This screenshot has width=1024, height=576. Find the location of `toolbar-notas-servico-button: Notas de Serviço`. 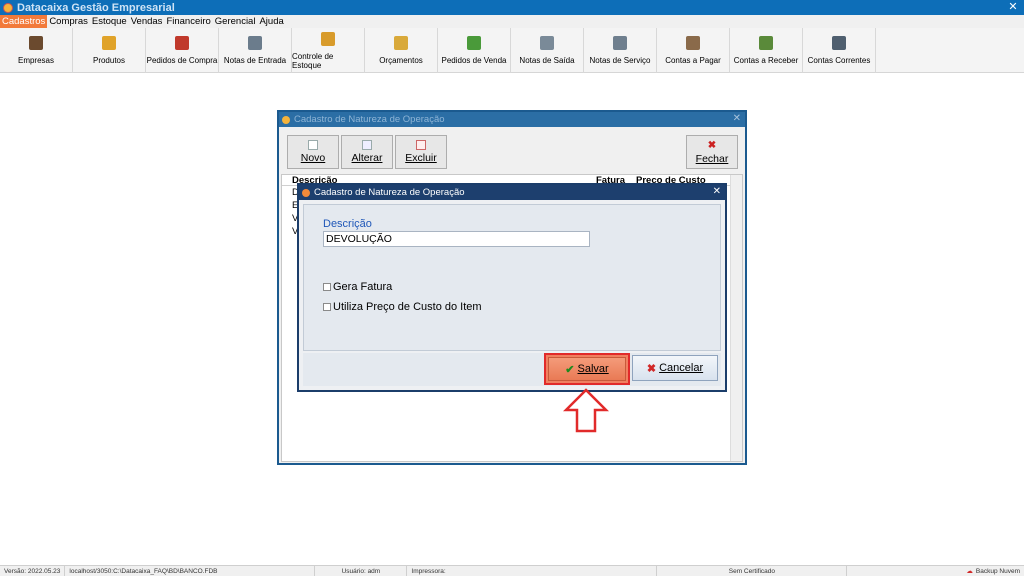

toolbar-notas-servico-button: Notas de Serviço is located at coordinates (620, 50).